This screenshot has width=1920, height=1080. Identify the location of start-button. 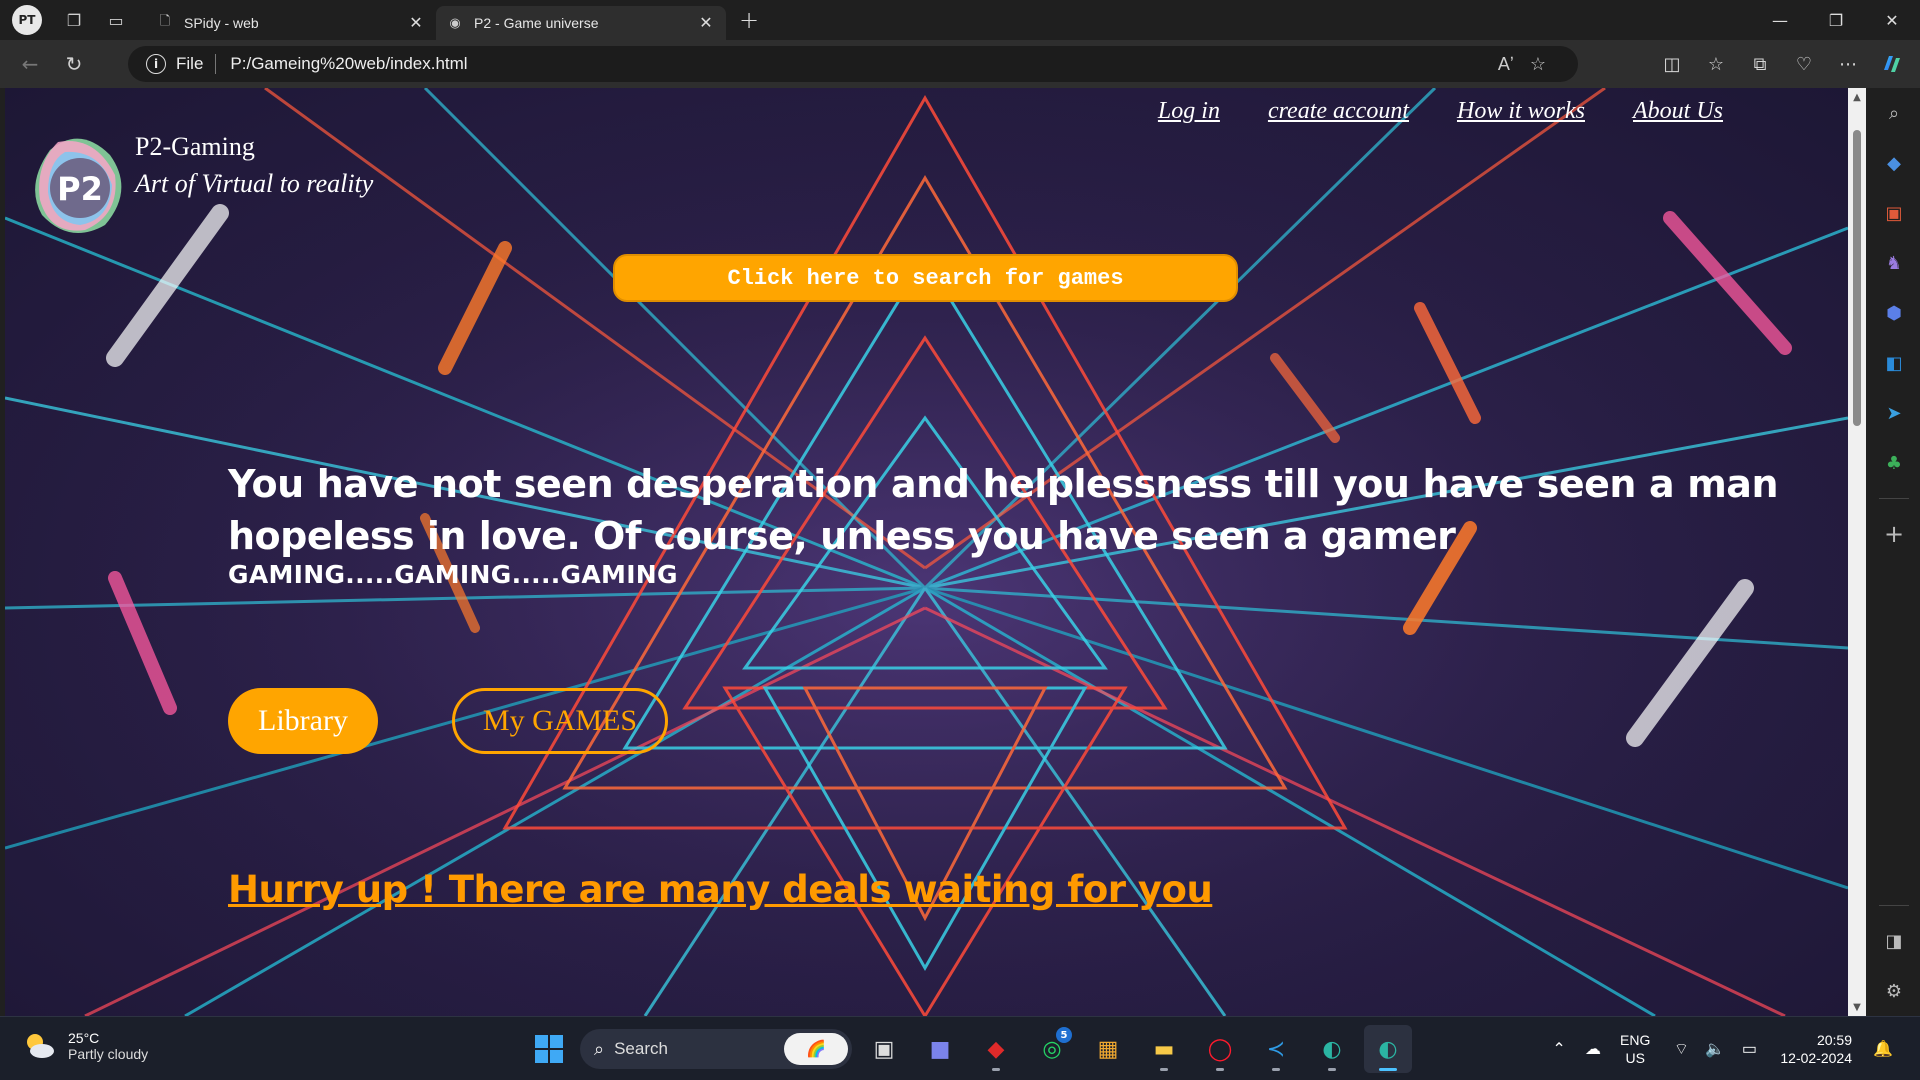
(549, 1049).